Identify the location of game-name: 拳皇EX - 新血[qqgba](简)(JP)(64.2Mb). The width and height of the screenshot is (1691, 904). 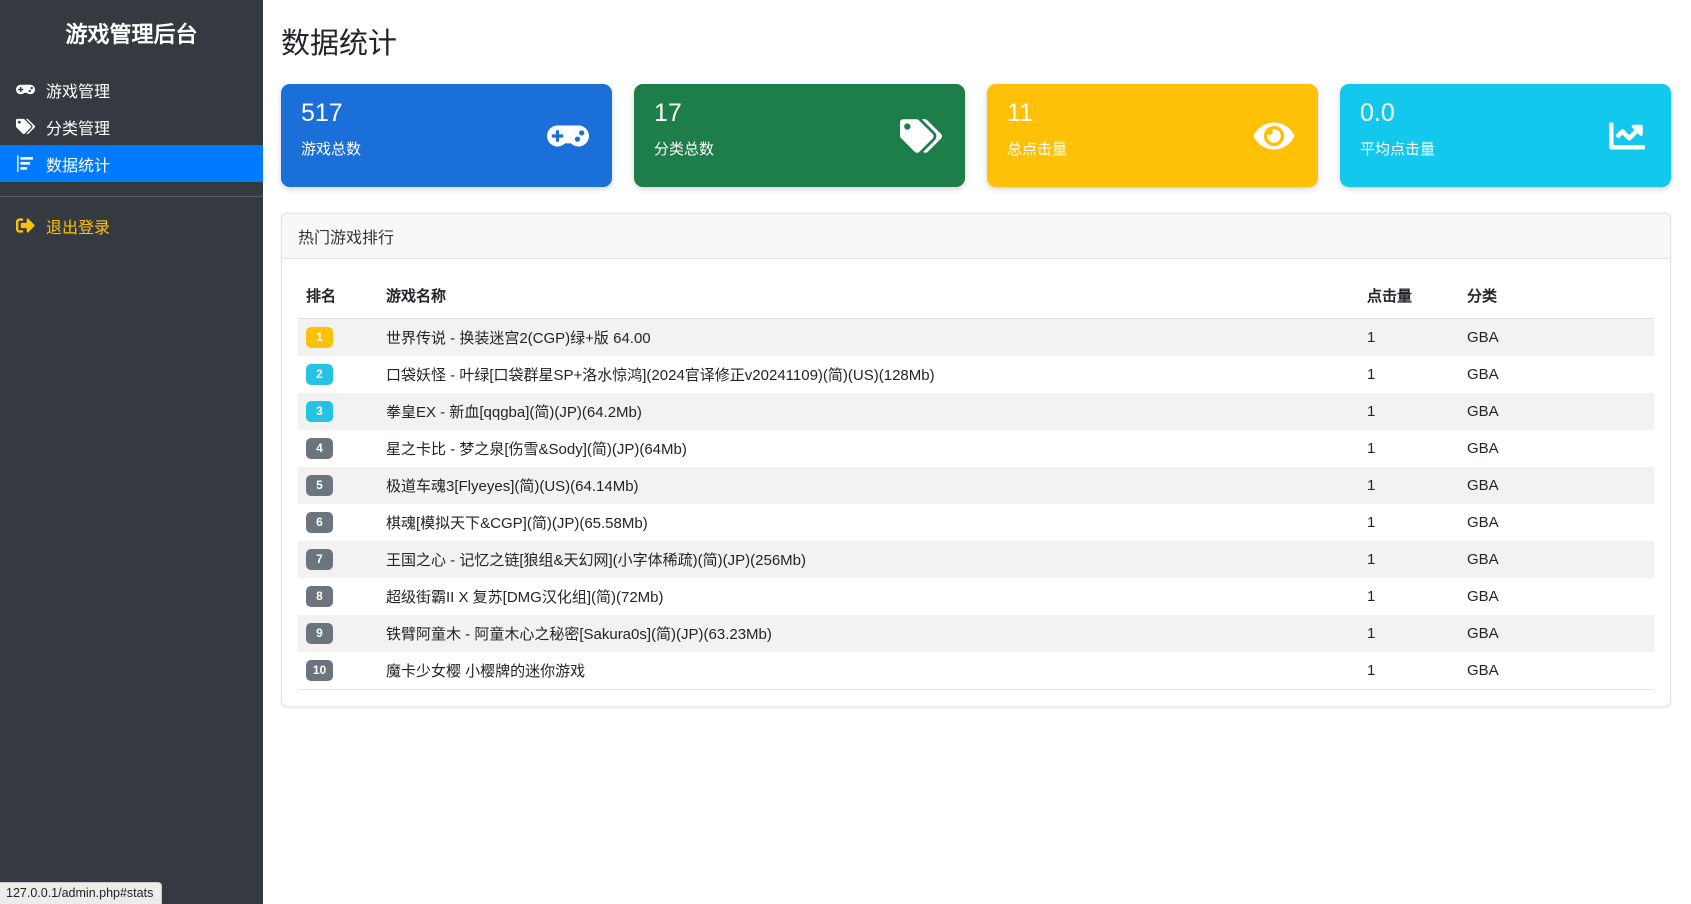
(514, 412).